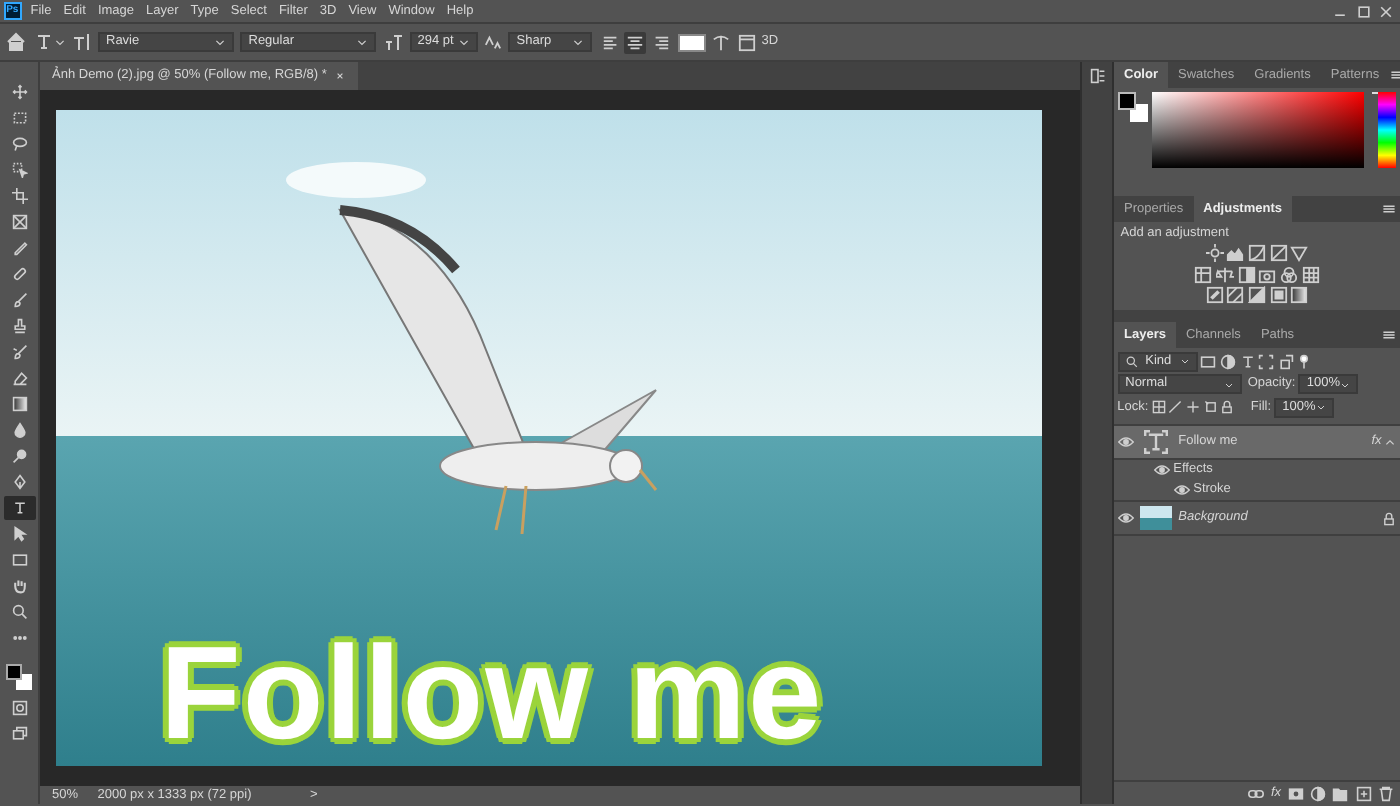  Describe the element at coordinates (721, 42) in the screenshot. I see `warp-text-icon` at that location.